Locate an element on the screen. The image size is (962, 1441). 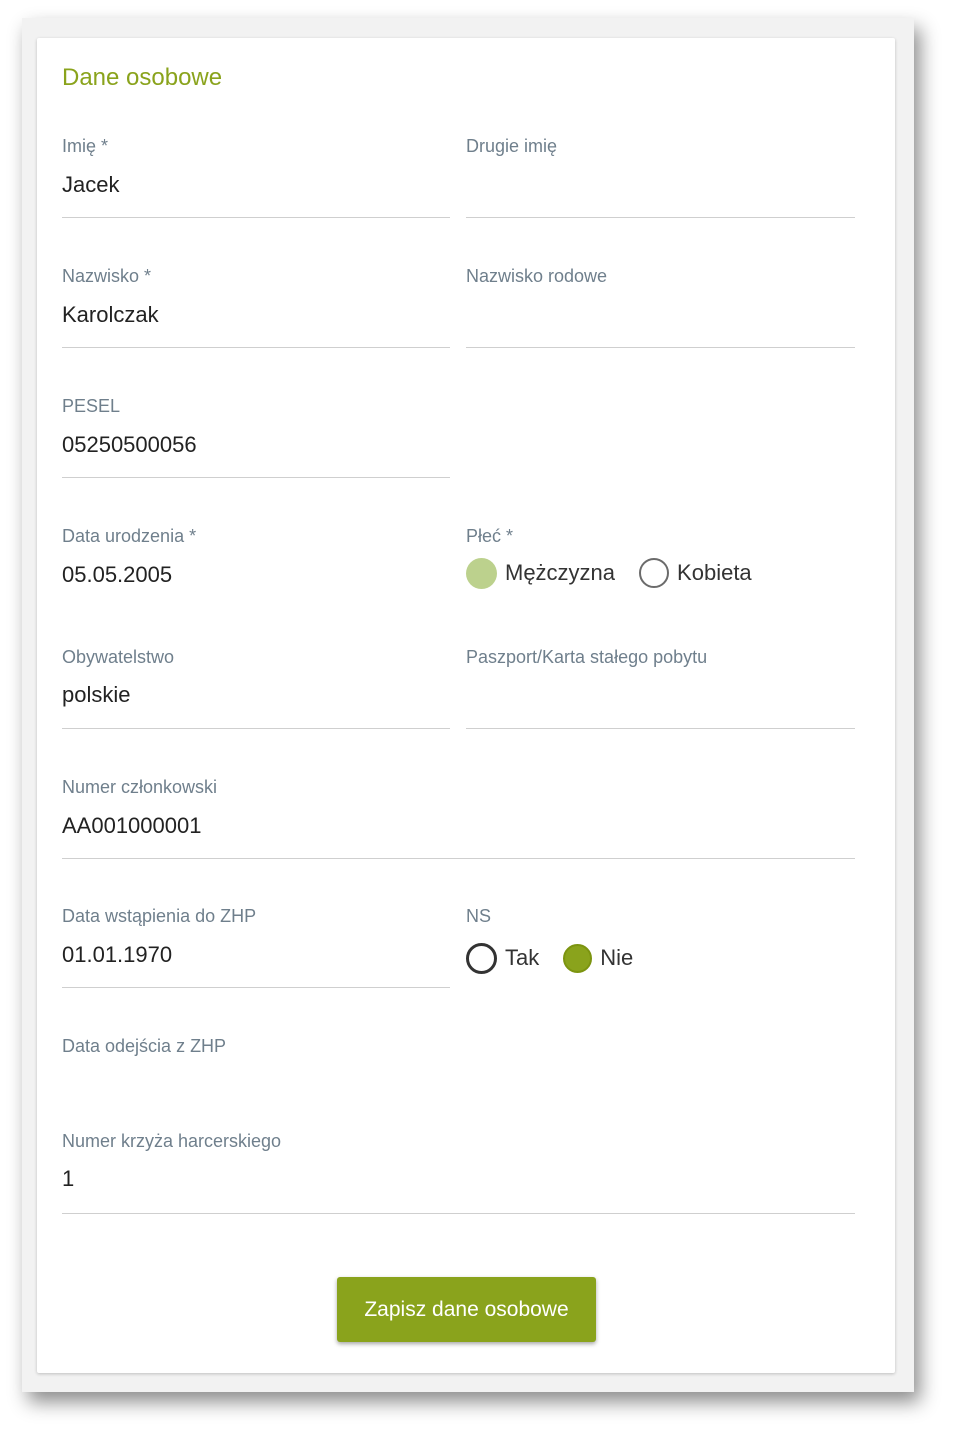
citizenship-label: Obywatelstwo is located at coordinates (118, 657).